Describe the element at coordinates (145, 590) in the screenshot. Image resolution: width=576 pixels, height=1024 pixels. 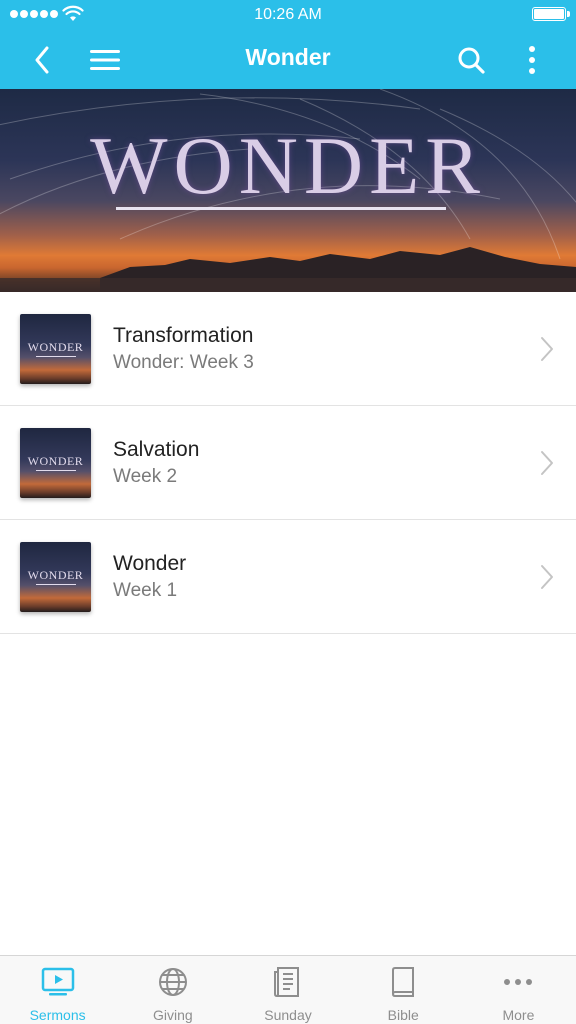
I see `sermon-subtitle: Week 1` at that location.